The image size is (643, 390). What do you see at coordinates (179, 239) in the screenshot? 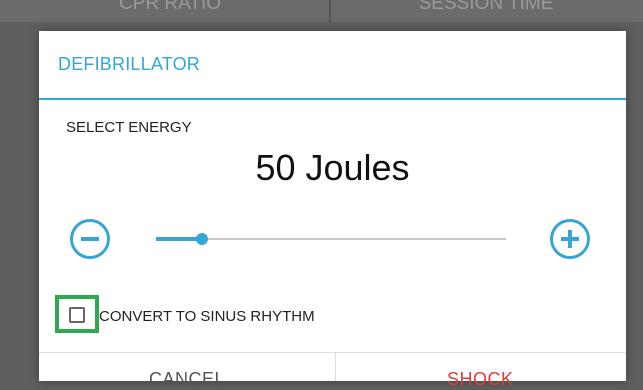
I see `slider-fill` at bounding box center [179, 239].